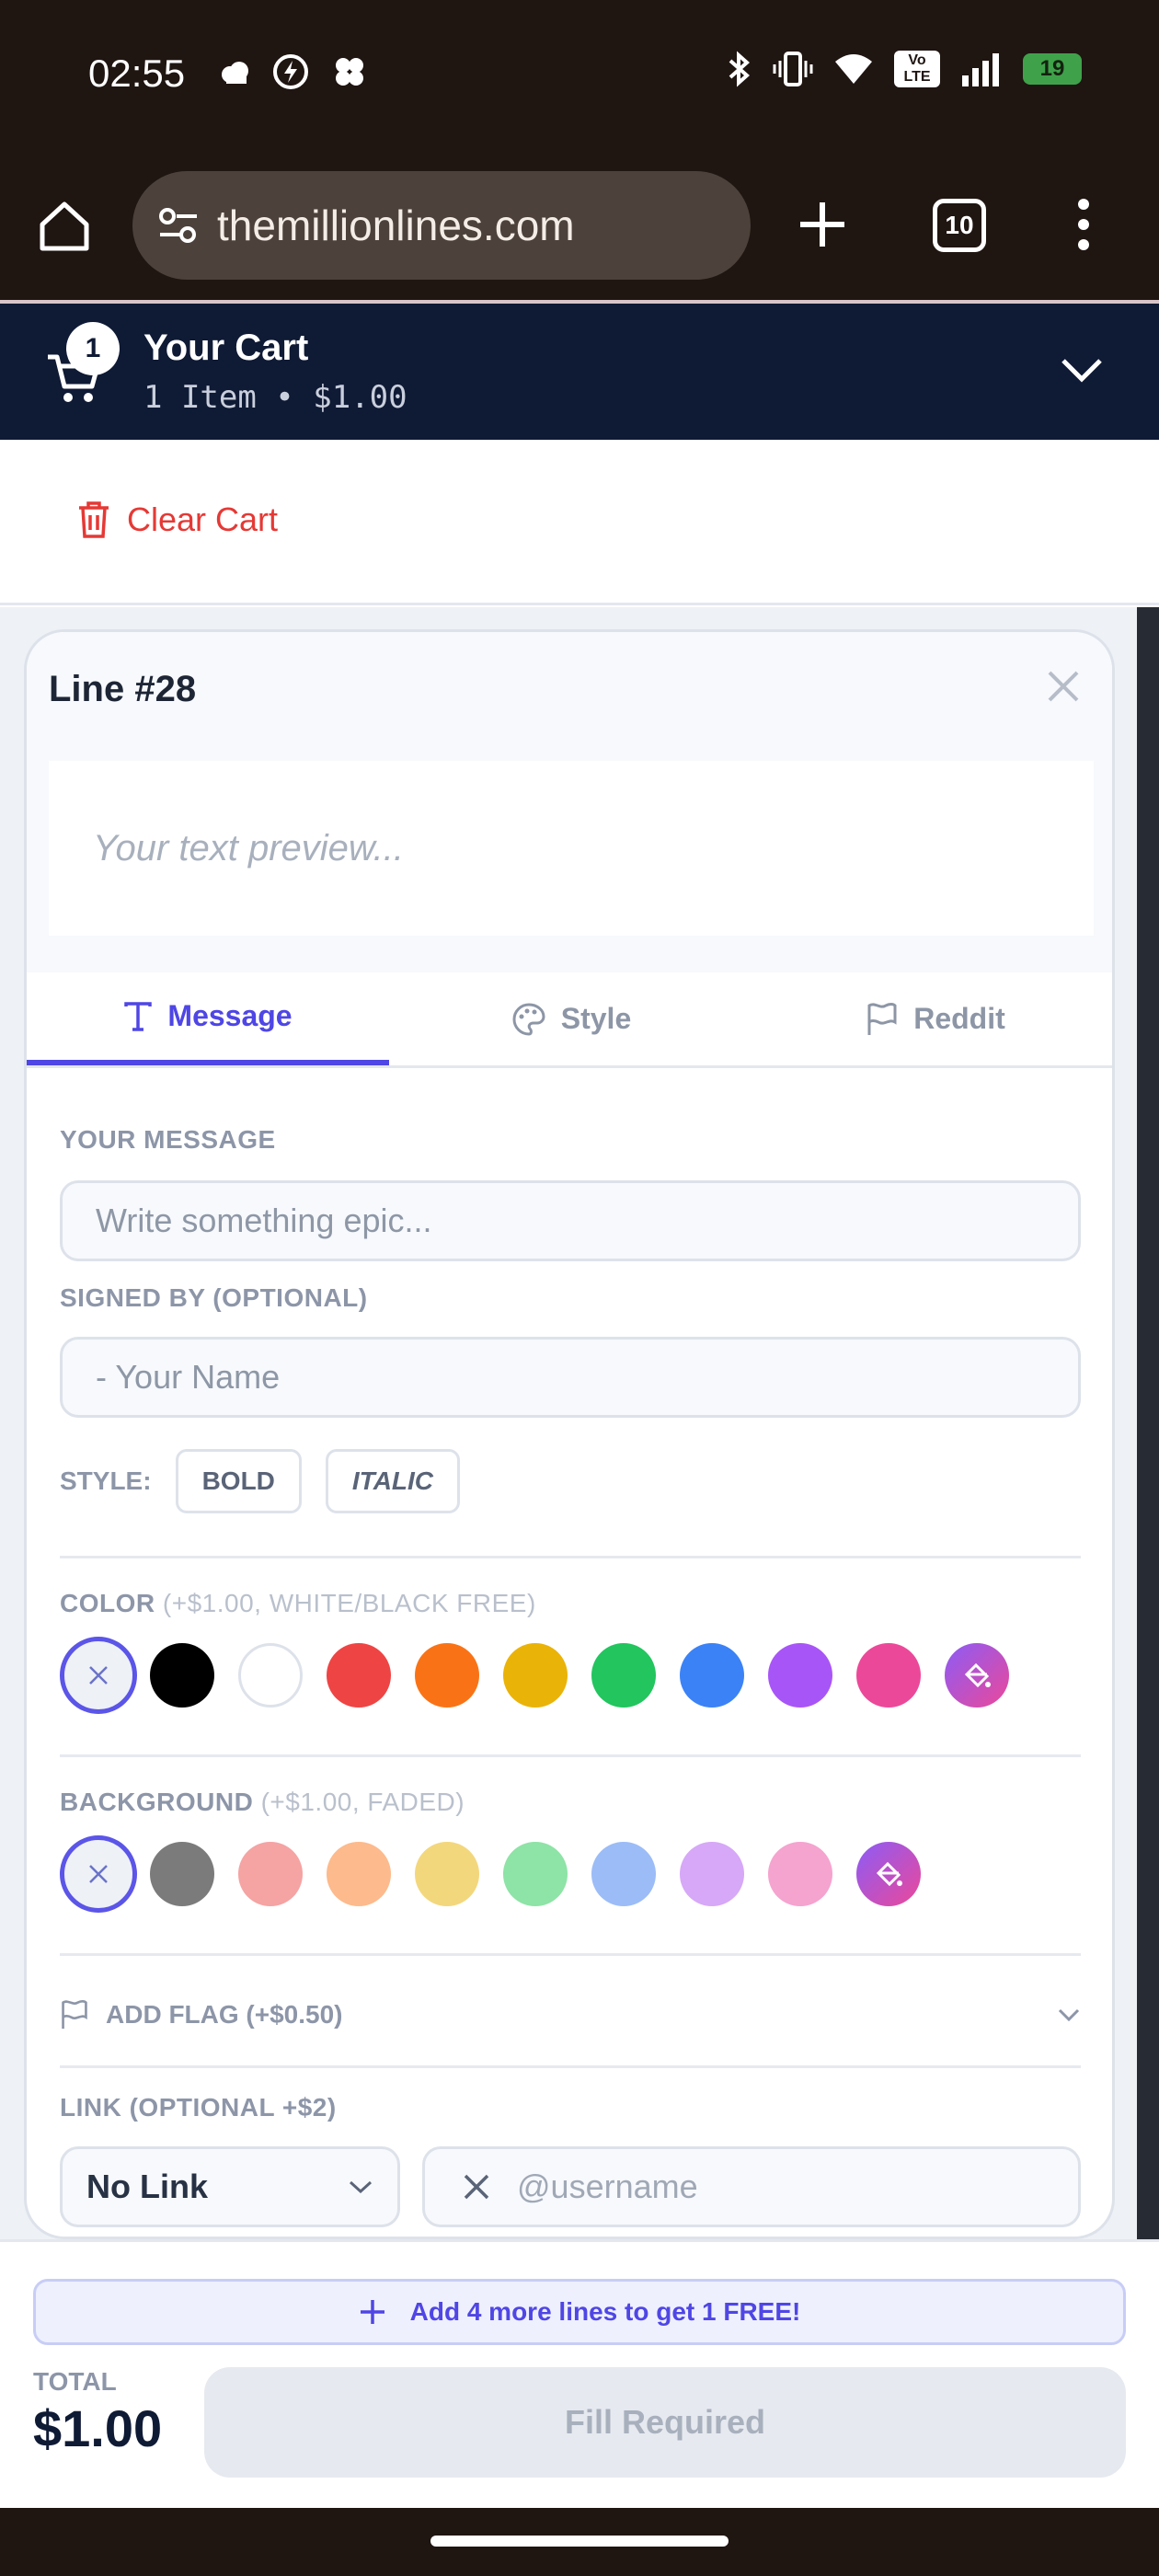 This screenshot has height=2576, width=1159. Describe the element at coordinates (75, 2381) in the screenshot. I see `total-label: TOTAL` at that location.